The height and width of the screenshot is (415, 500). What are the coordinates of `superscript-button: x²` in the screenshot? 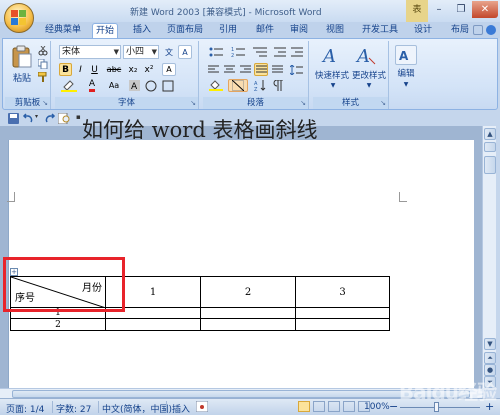 It's located at (149, 69).